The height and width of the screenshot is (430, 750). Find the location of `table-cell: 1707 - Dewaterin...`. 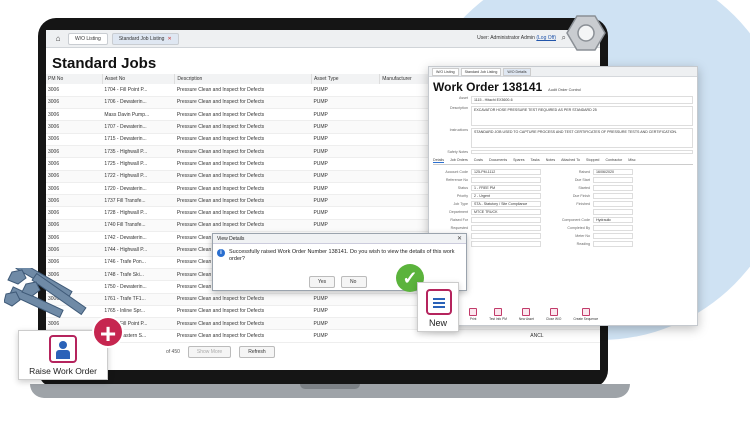

table-cell: 1707 - Dewaterin... is located at coordinates (138, 127).